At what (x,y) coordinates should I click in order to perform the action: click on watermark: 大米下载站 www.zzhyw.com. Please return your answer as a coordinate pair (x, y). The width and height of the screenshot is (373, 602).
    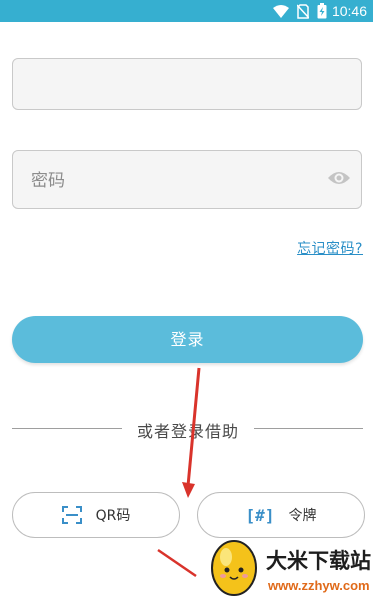
    Looking at the image, I should click on (288, 568).